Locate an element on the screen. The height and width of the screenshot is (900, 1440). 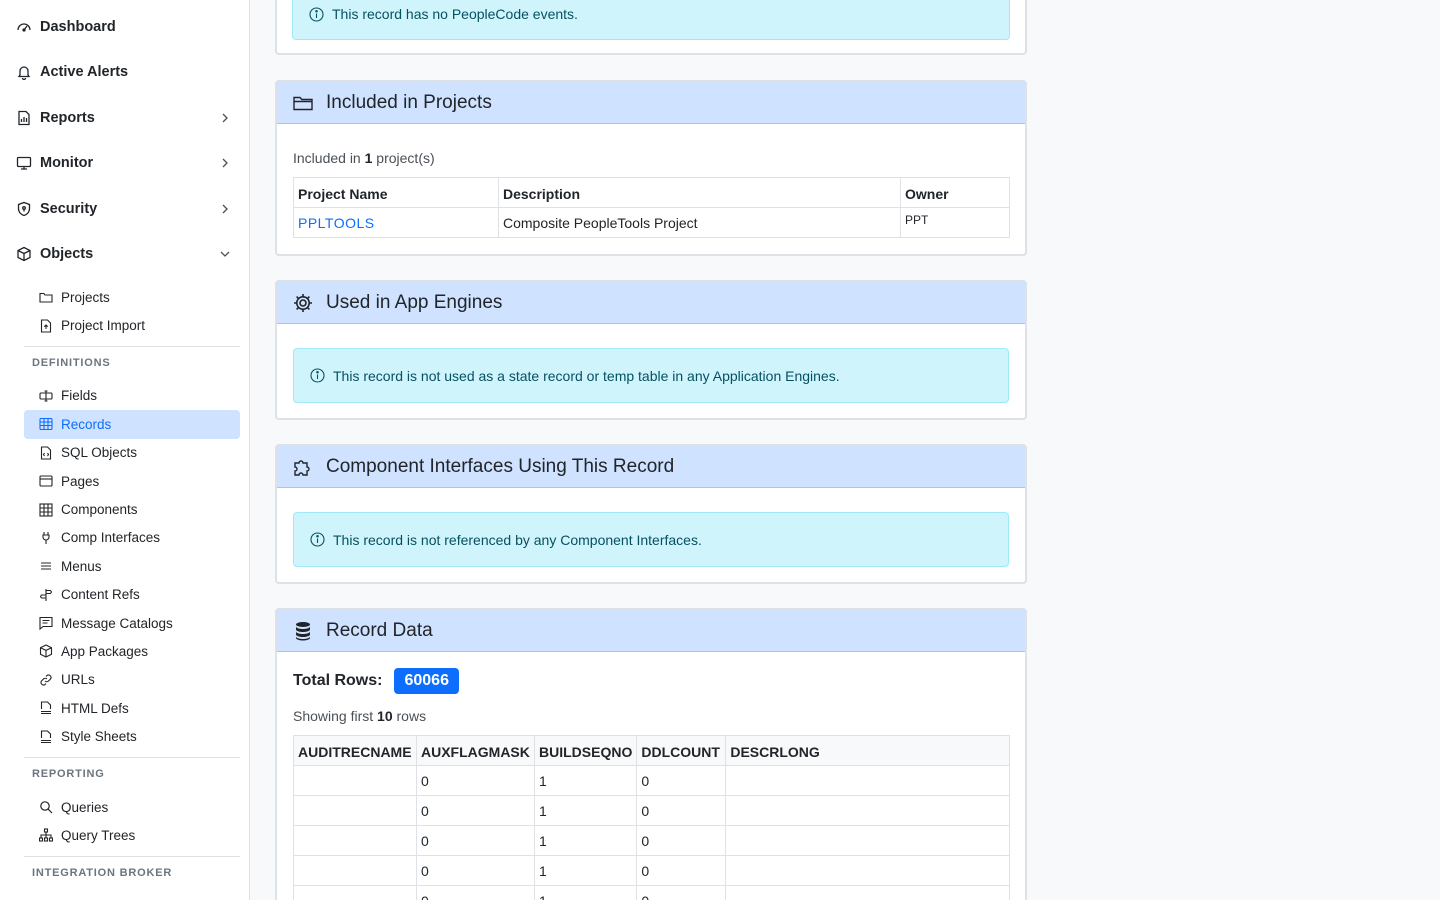
sidebar-item-label: URLs is located at coordinates (78, 680).